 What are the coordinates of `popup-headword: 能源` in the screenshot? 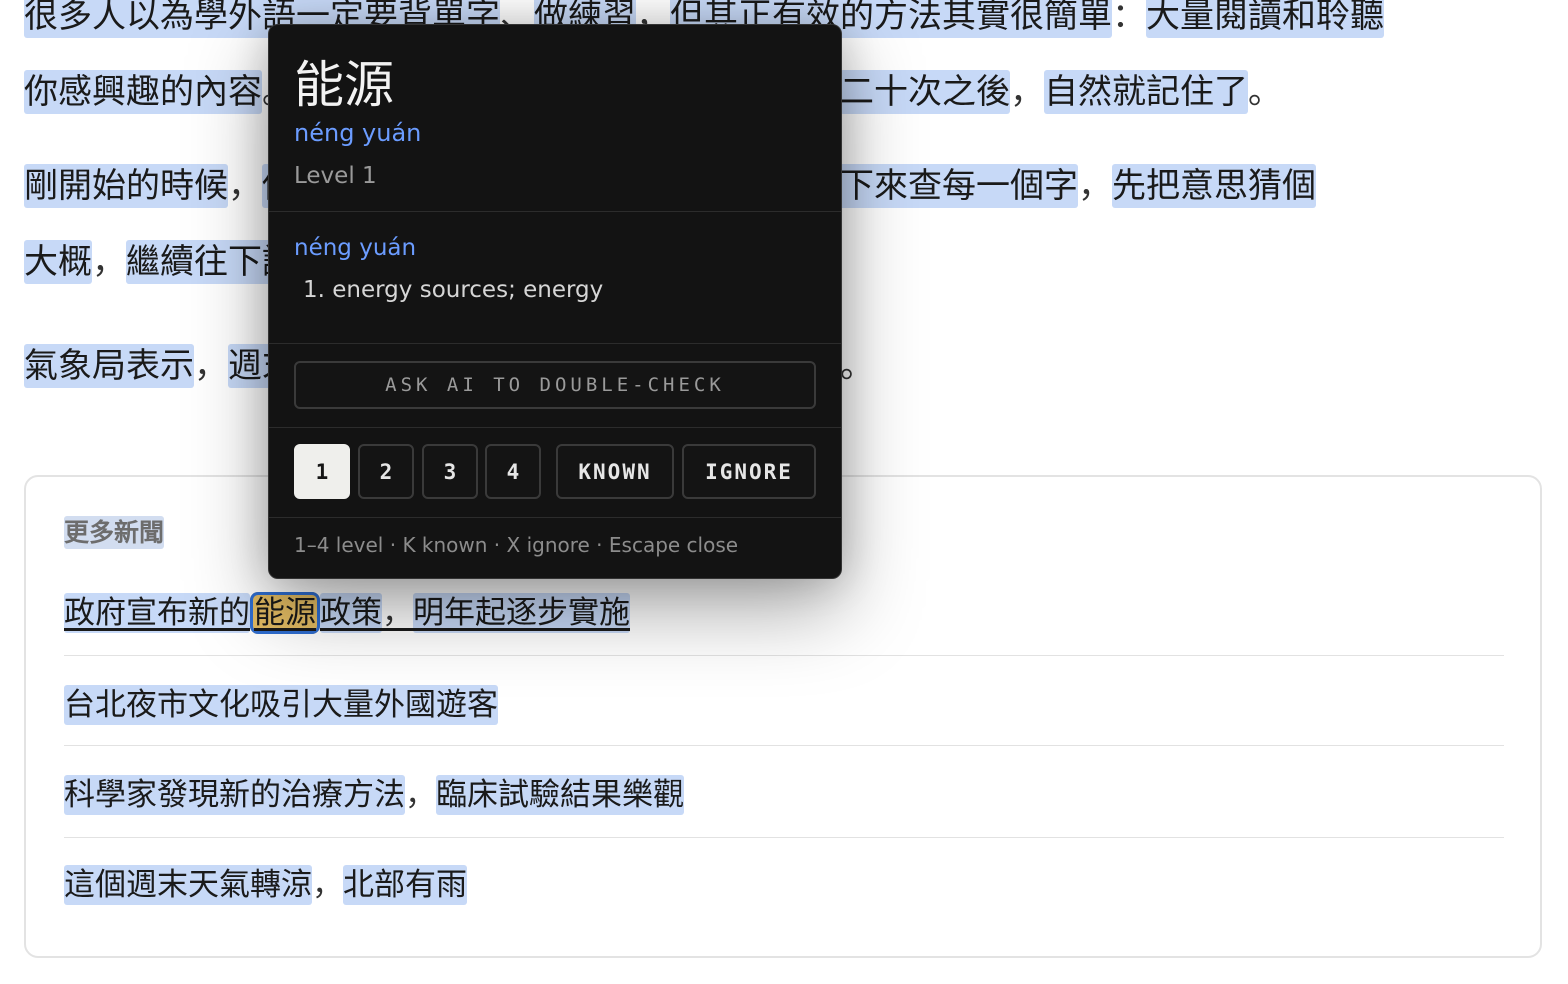 It's located at (344, 85).